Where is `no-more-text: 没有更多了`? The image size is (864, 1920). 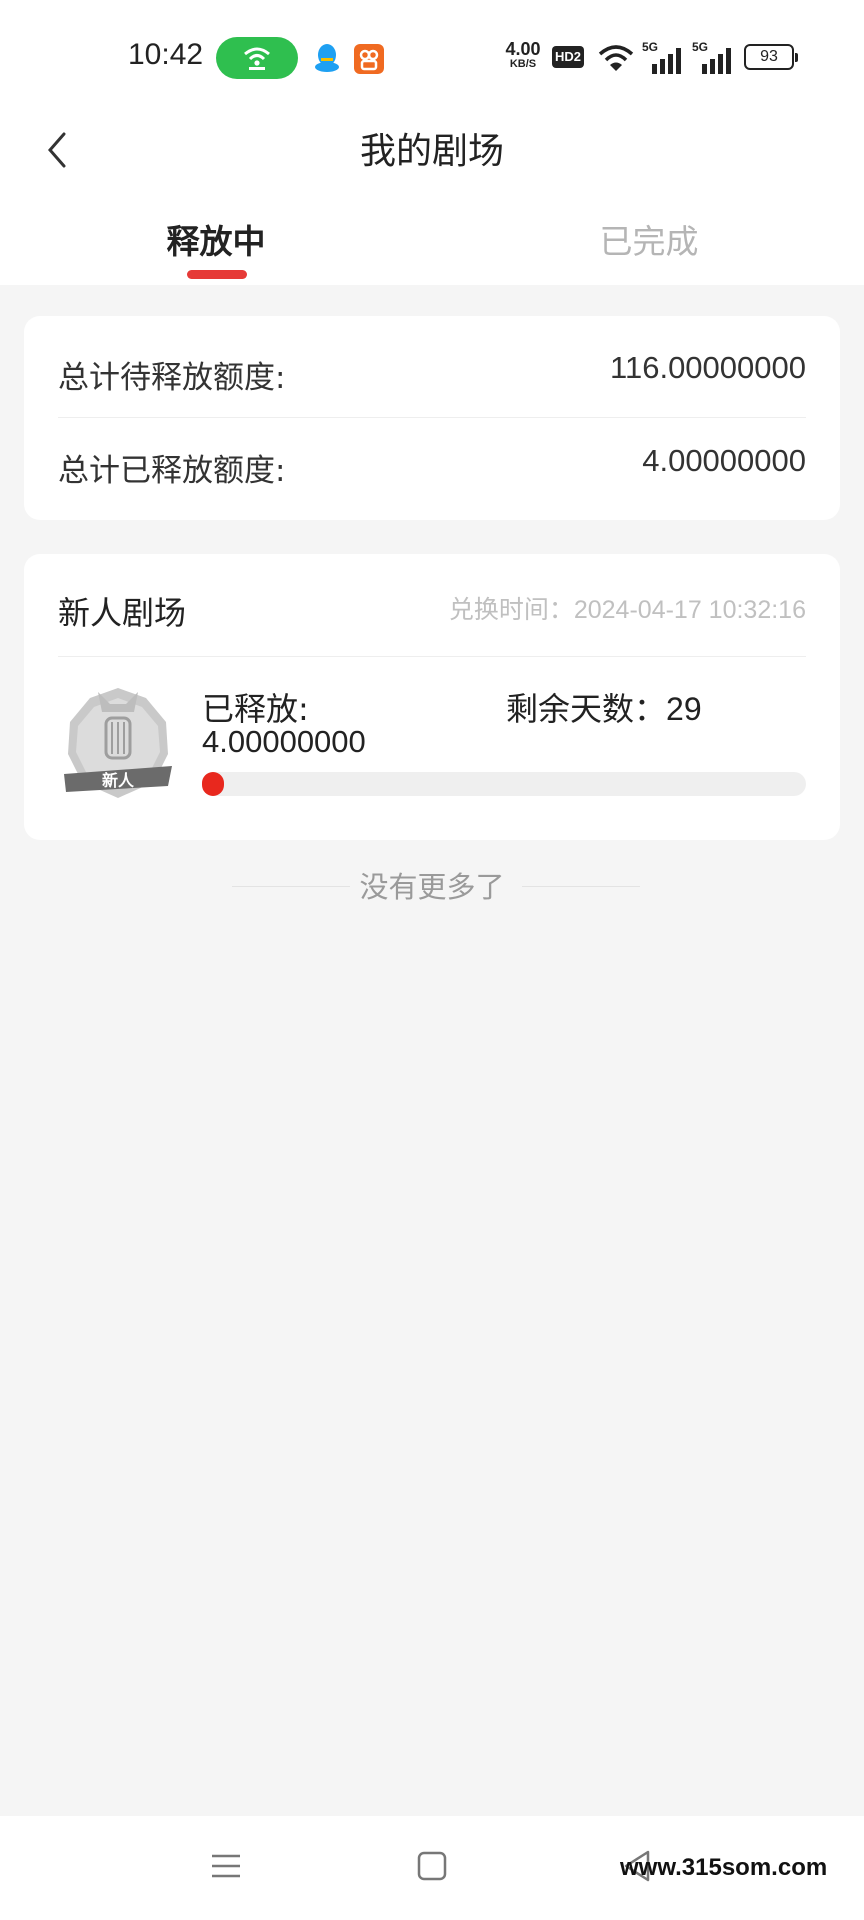 no-more-text: 没有更多了 is located at coordinates (432, 887).